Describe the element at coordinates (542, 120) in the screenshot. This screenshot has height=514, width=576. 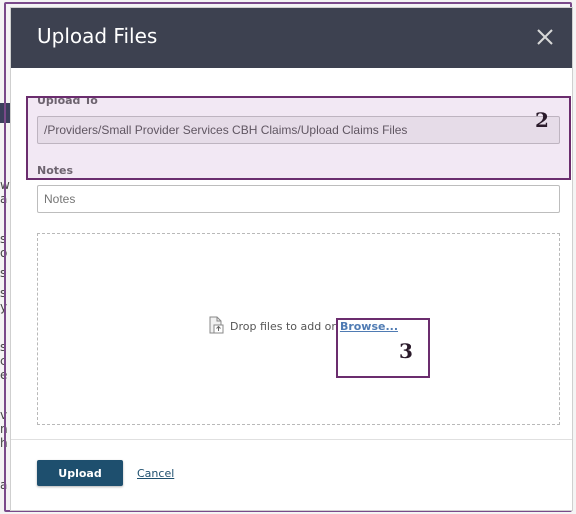
I see `step-2-badge: 2` at that location.